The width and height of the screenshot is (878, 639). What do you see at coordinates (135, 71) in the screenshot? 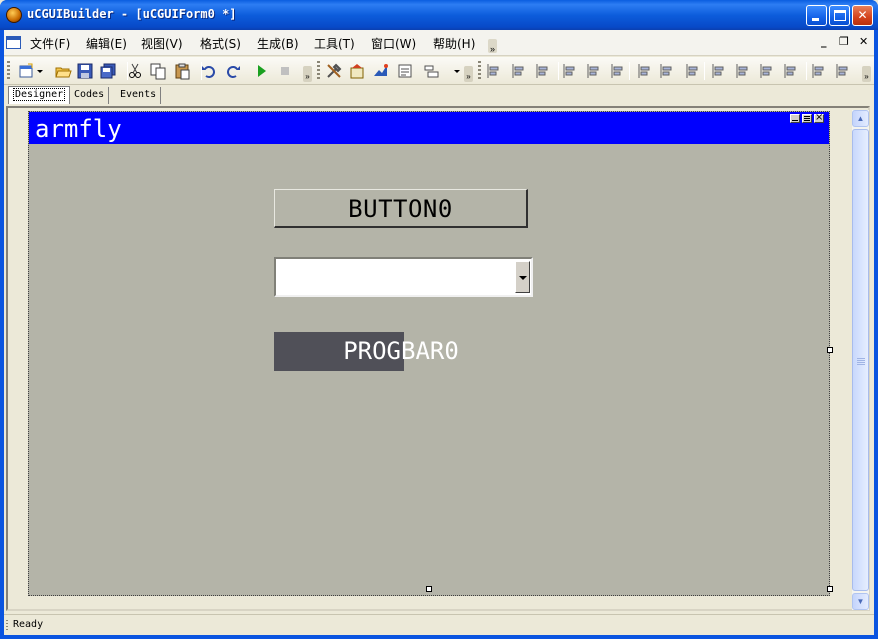
I see `cut-icon` at bounding box center [135, 71].